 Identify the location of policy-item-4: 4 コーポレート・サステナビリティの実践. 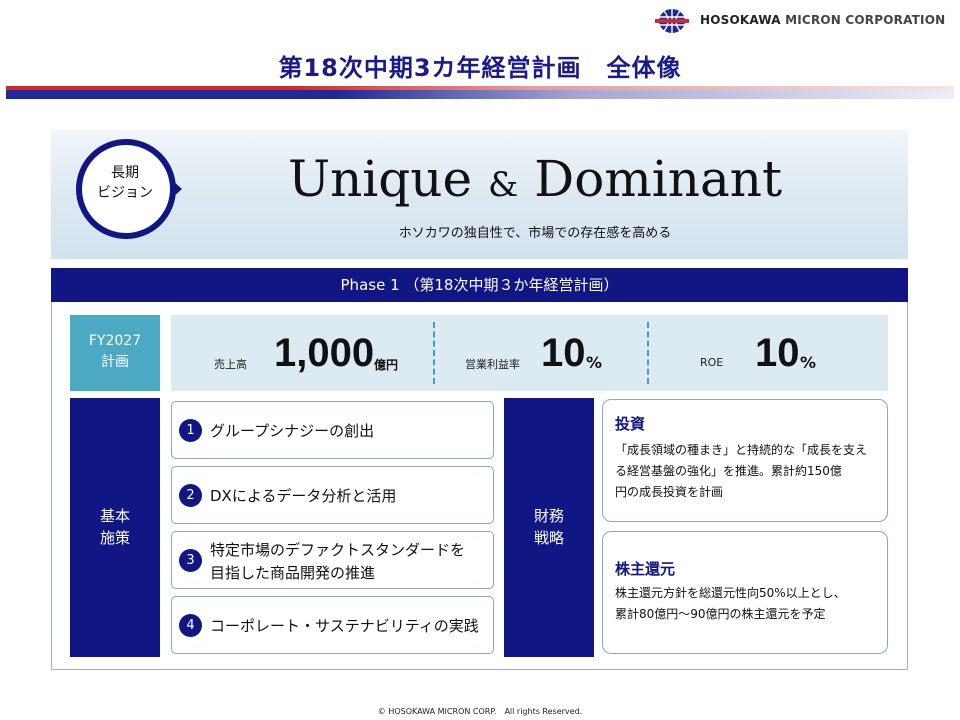
(332, 625).